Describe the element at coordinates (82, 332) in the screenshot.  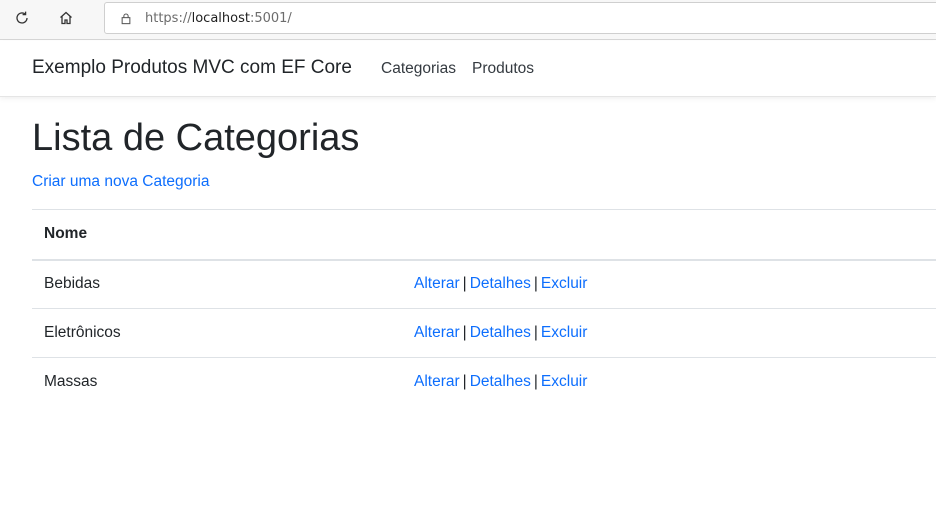
I see `category-name: Eletrônicos` at that location.